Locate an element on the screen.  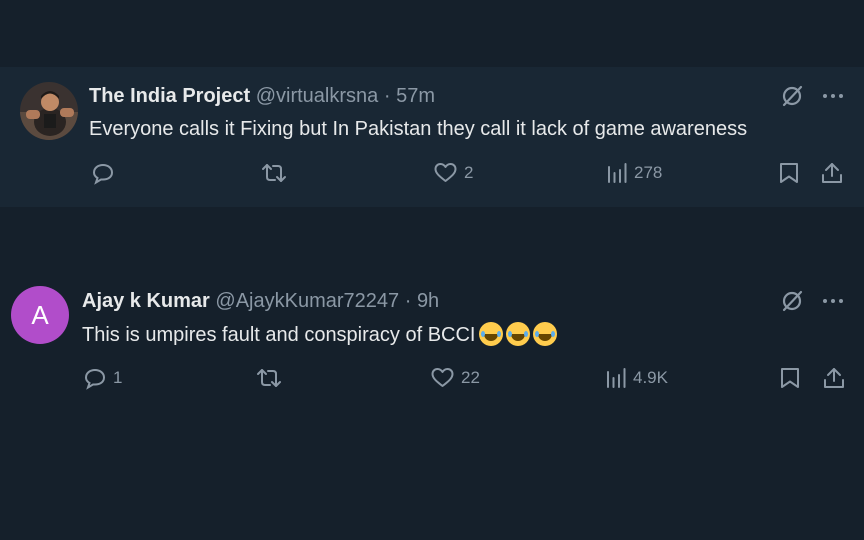
like-count: 2 is located at coordinates (469, 172).